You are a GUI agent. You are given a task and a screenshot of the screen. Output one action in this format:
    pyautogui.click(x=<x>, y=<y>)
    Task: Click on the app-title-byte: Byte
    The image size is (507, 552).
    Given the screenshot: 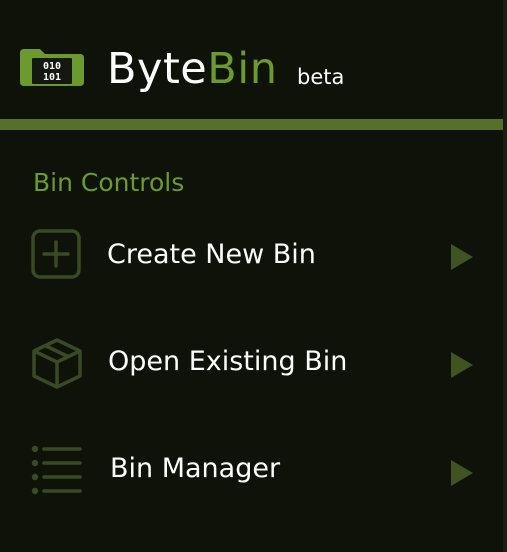 What is the action you would take?
    pyautogui.click(x=157, y=69)
    